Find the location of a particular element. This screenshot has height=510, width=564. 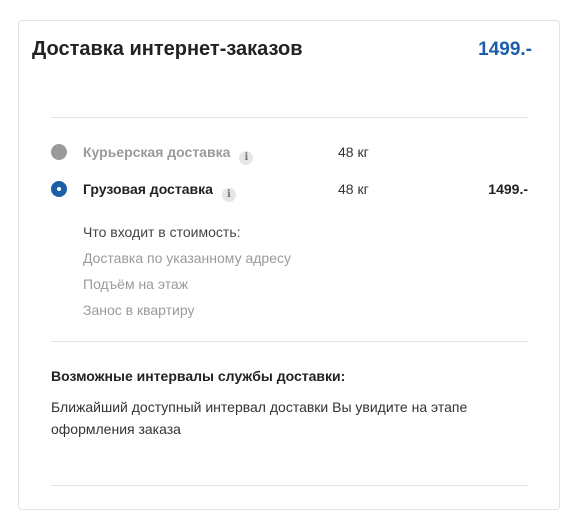

included-item: Подъём на этаж is located at coordinates (136, 284).